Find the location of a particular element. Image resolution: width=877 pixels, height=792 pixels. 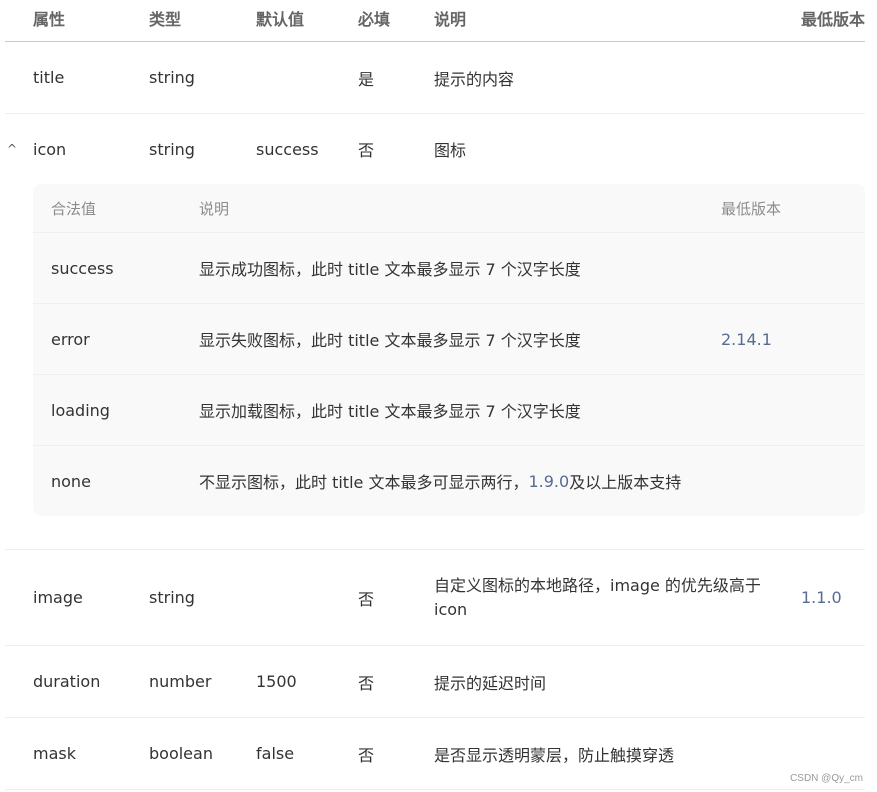

table-header: 属性 类型 默认值 必填 说明 最低版本 is located at coordinates (435, 21).